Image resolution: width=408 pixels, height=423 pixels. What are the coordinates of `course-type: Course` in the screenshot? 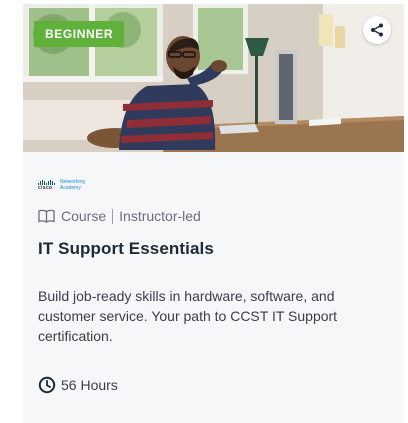 It's located at (84, 216).